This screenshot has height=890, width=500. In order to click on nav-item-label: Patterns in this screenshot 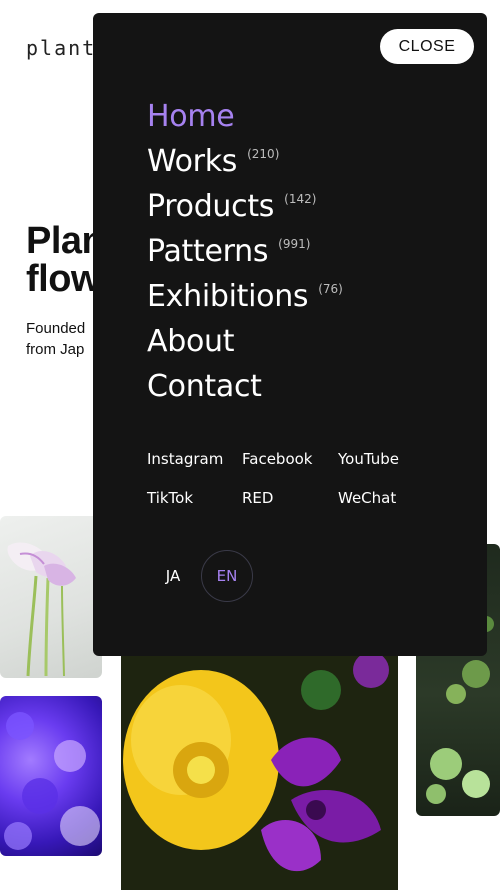, I will do `click(207, 252)`.